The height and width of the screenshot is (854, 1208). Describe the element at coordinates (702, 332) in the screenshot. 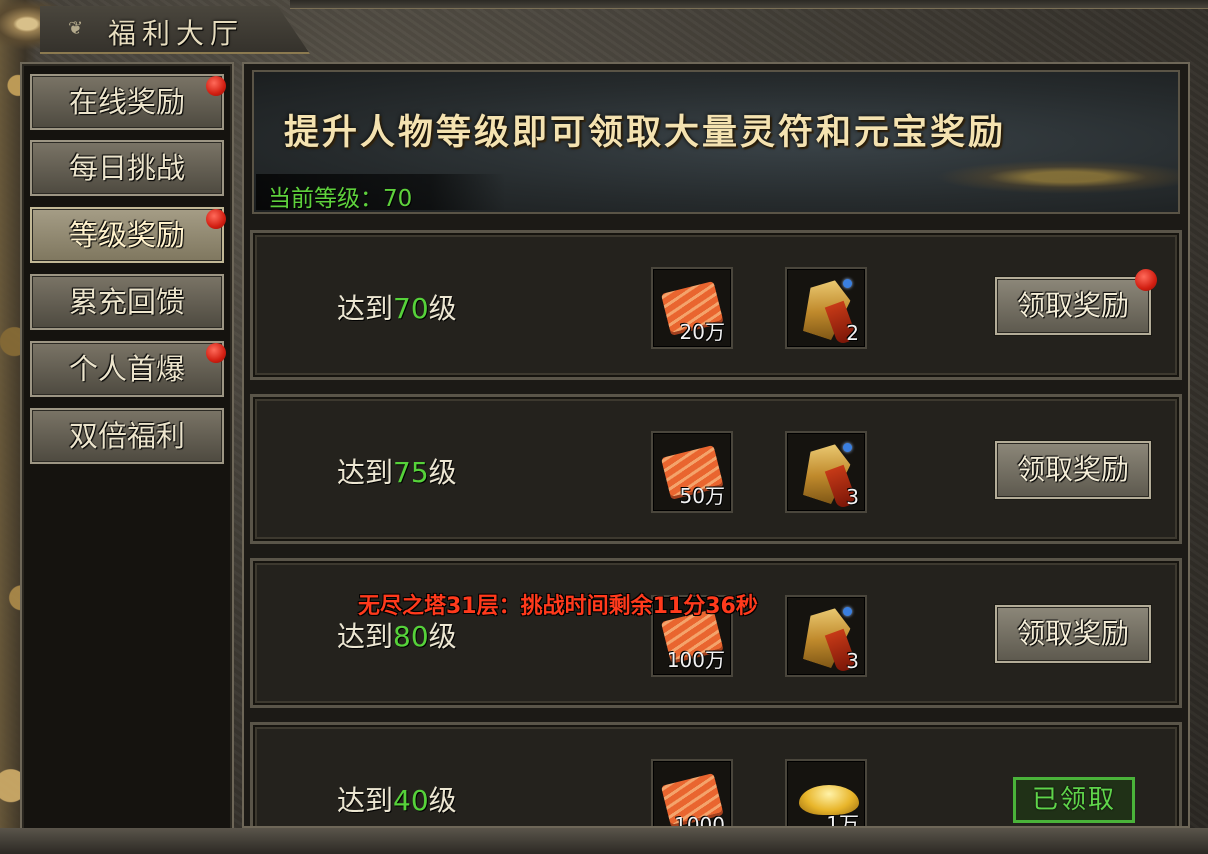

I see `item-count: 20万` at that location.